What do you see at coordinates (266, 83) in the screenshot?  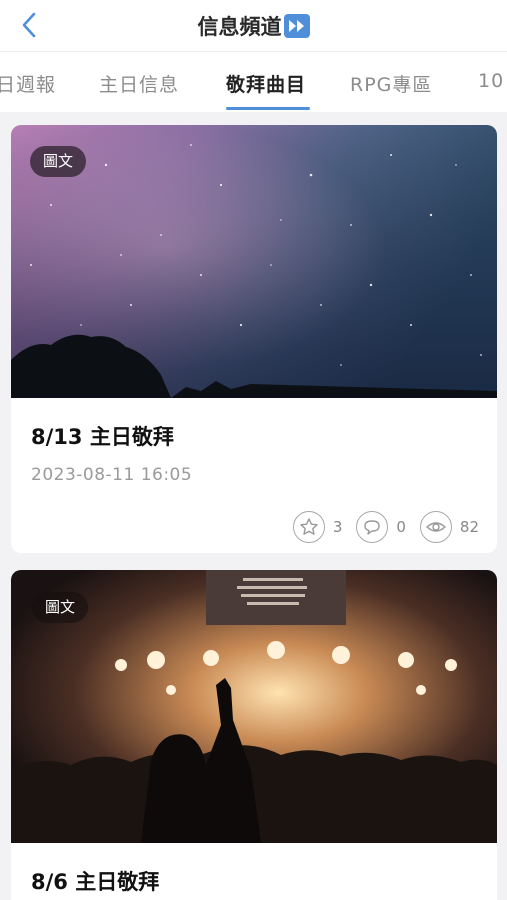 I see `tab-worship-songs: 敬拜曲目` at bounding box center [266, 83].